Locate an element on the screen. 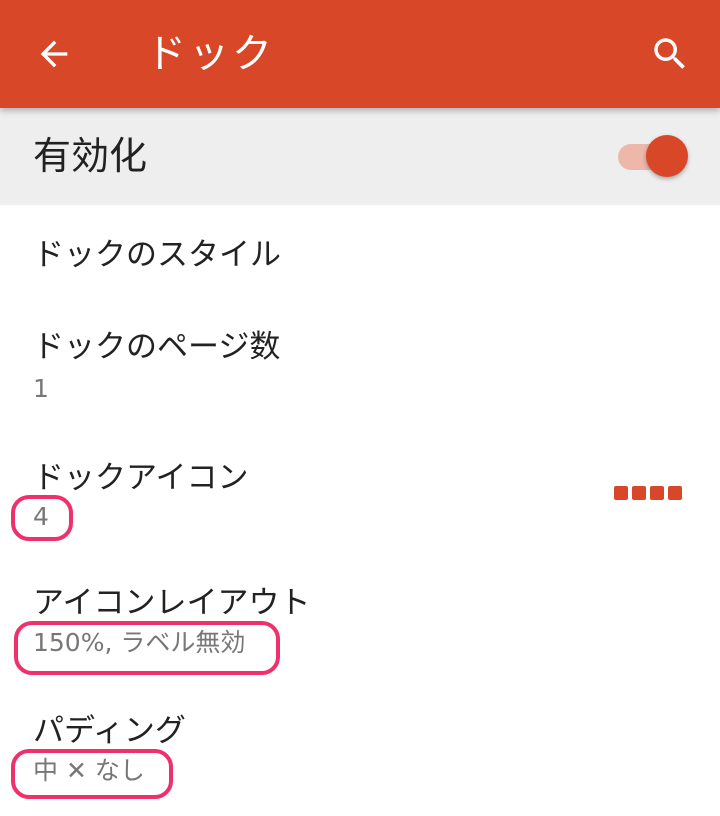 This screenshot has width=720, height=816. highlight-padding-summary is located at coordinates (92, 774).